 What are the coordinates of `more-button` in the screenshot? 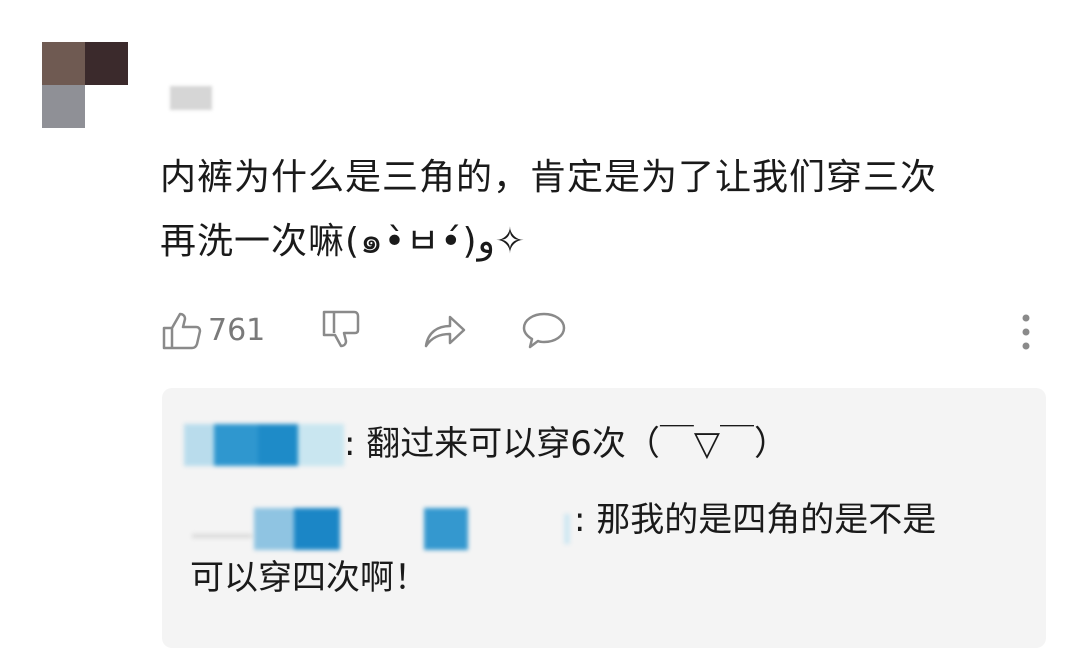 It's located at (1026, 332).